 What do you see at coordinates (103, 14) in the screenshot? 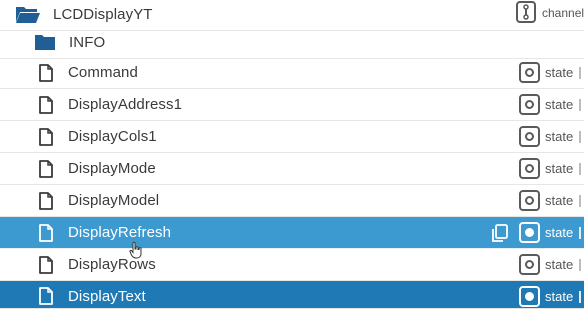
I see `tree-item-label: LCDDisplayYT` at bounding box center [103, 14].